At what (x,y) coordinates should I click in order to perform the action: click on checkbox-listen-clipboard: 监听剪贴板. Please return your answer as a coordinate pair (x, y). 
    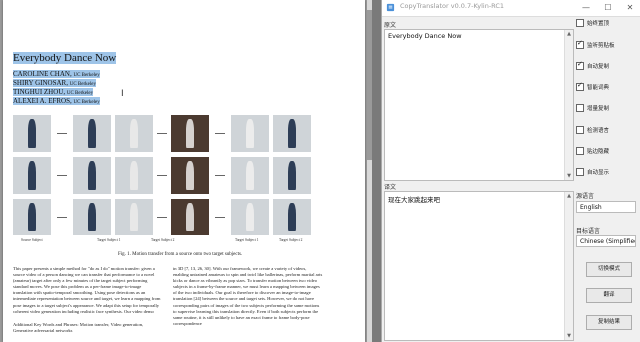
    Looking at the image, I should click on (595, 44).